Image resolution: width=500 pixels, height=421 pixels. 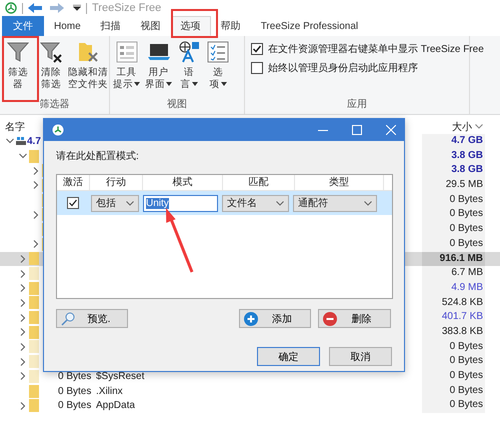 What do you see at coordinates (339, 182) in the screenshot?
I see `column-header: 类型` at bounding box center [339, 182].